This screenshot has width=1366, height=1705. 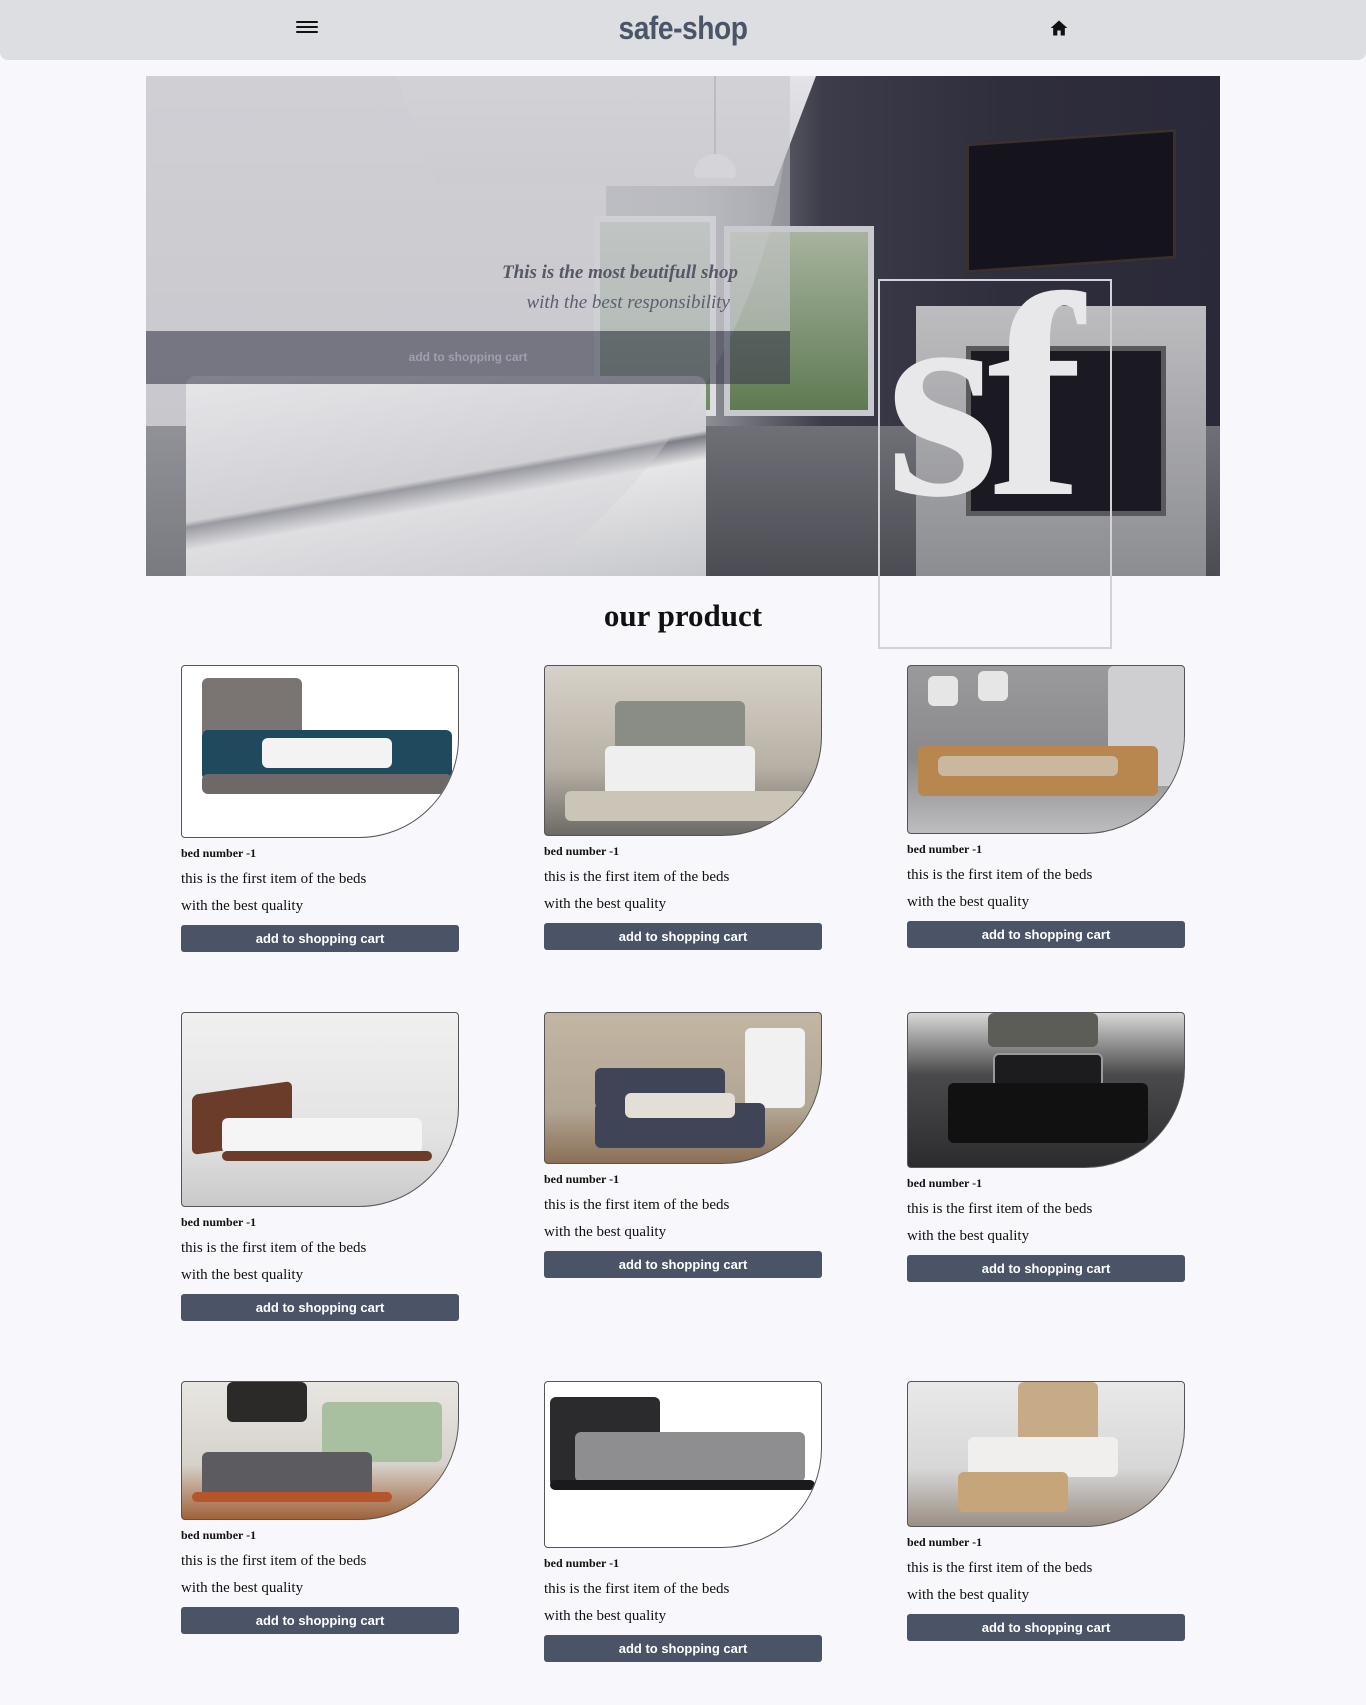 I want to click on home-icon, so click(x=1059, y=28).